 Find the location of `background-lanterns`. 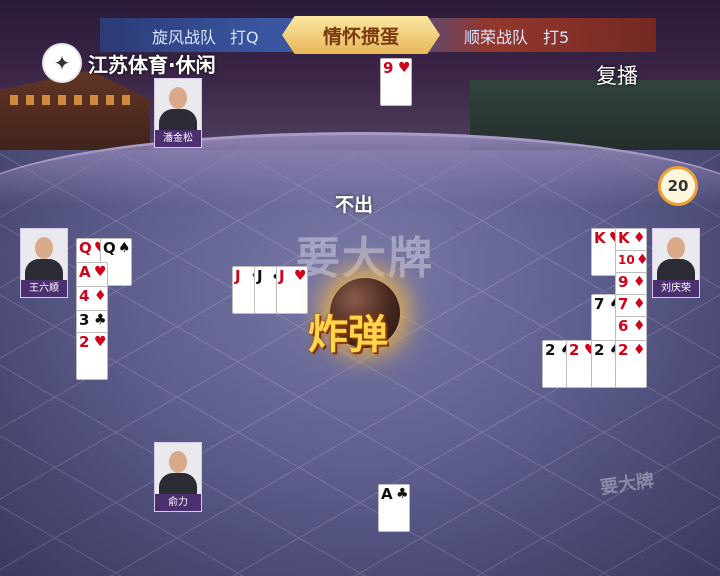

background-lanterns is located at coordinates (70, 100).